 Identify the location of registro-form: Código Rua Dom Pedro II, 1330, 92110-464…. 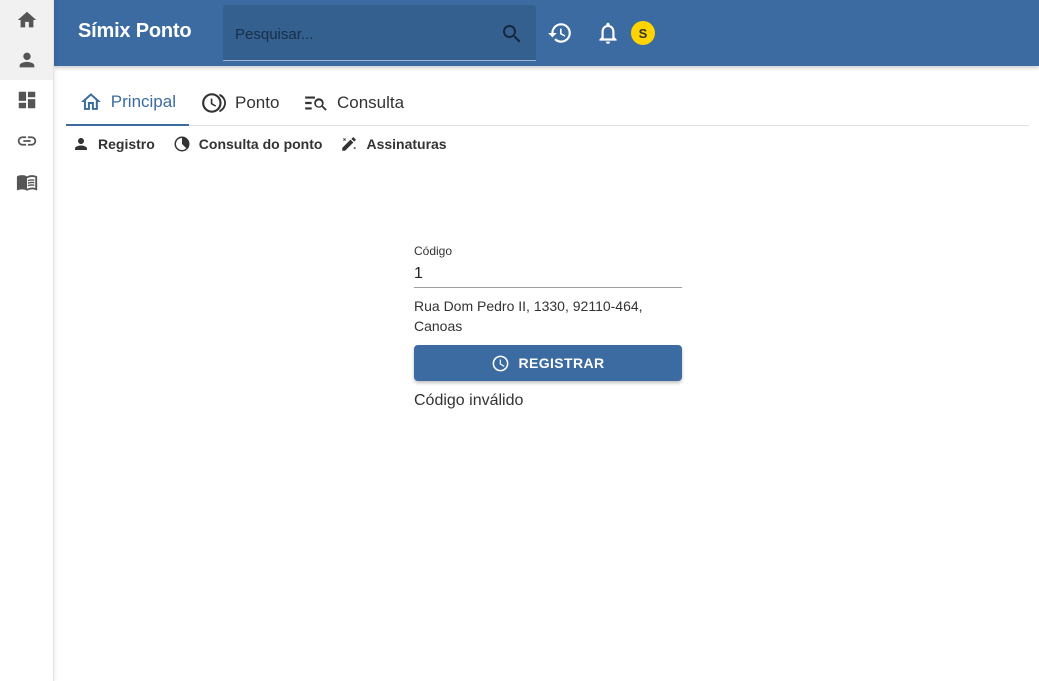
(548, 326).